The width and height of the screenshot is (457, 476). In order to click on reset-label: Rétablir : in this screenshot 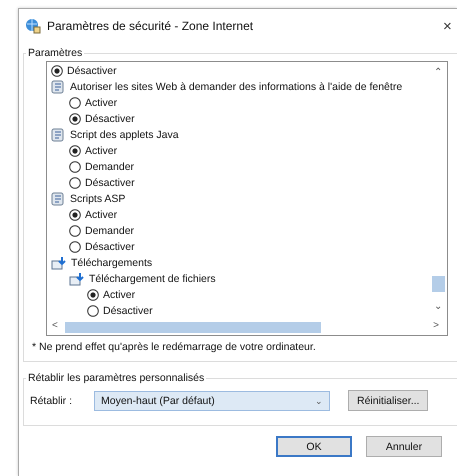, I will do `click(52, 400)`.